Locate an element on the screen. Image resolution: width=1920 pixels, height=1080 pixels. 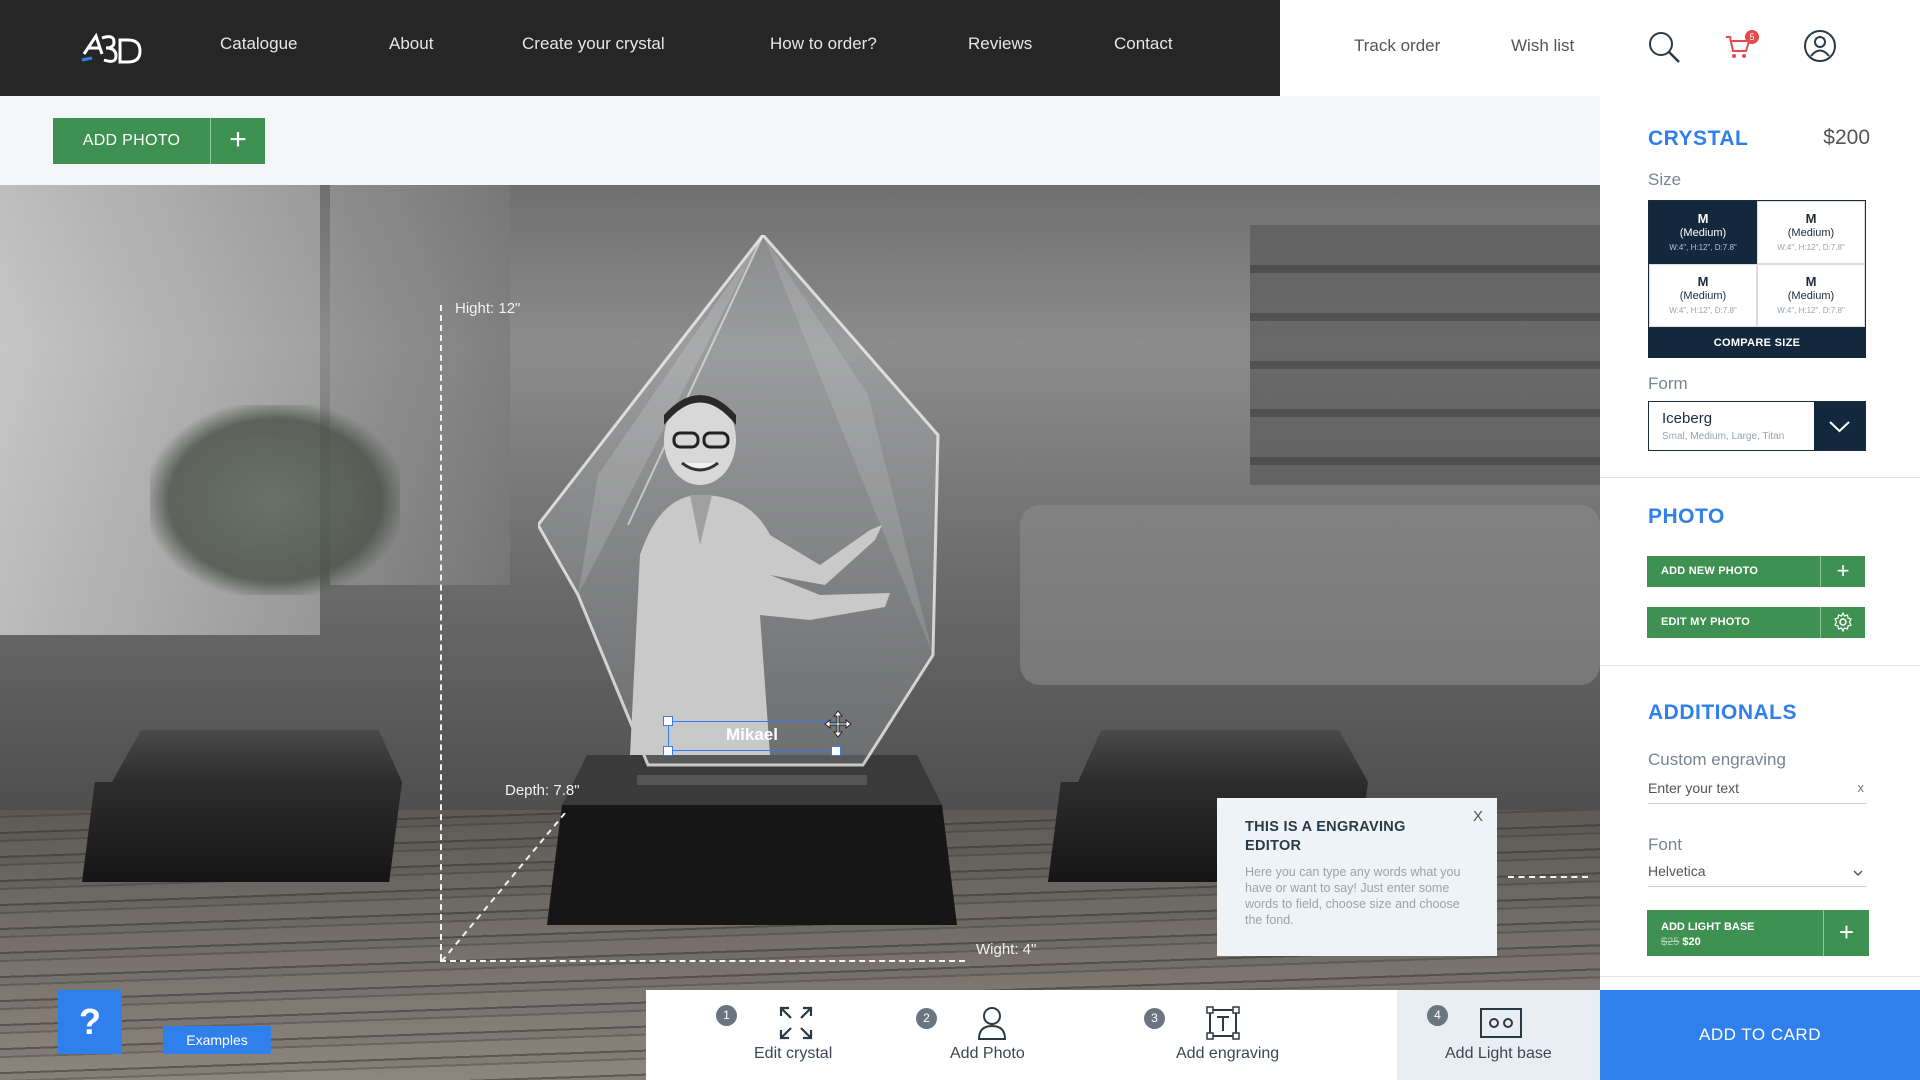
crystal-price: $200 is located at coordinates (1846, 137).